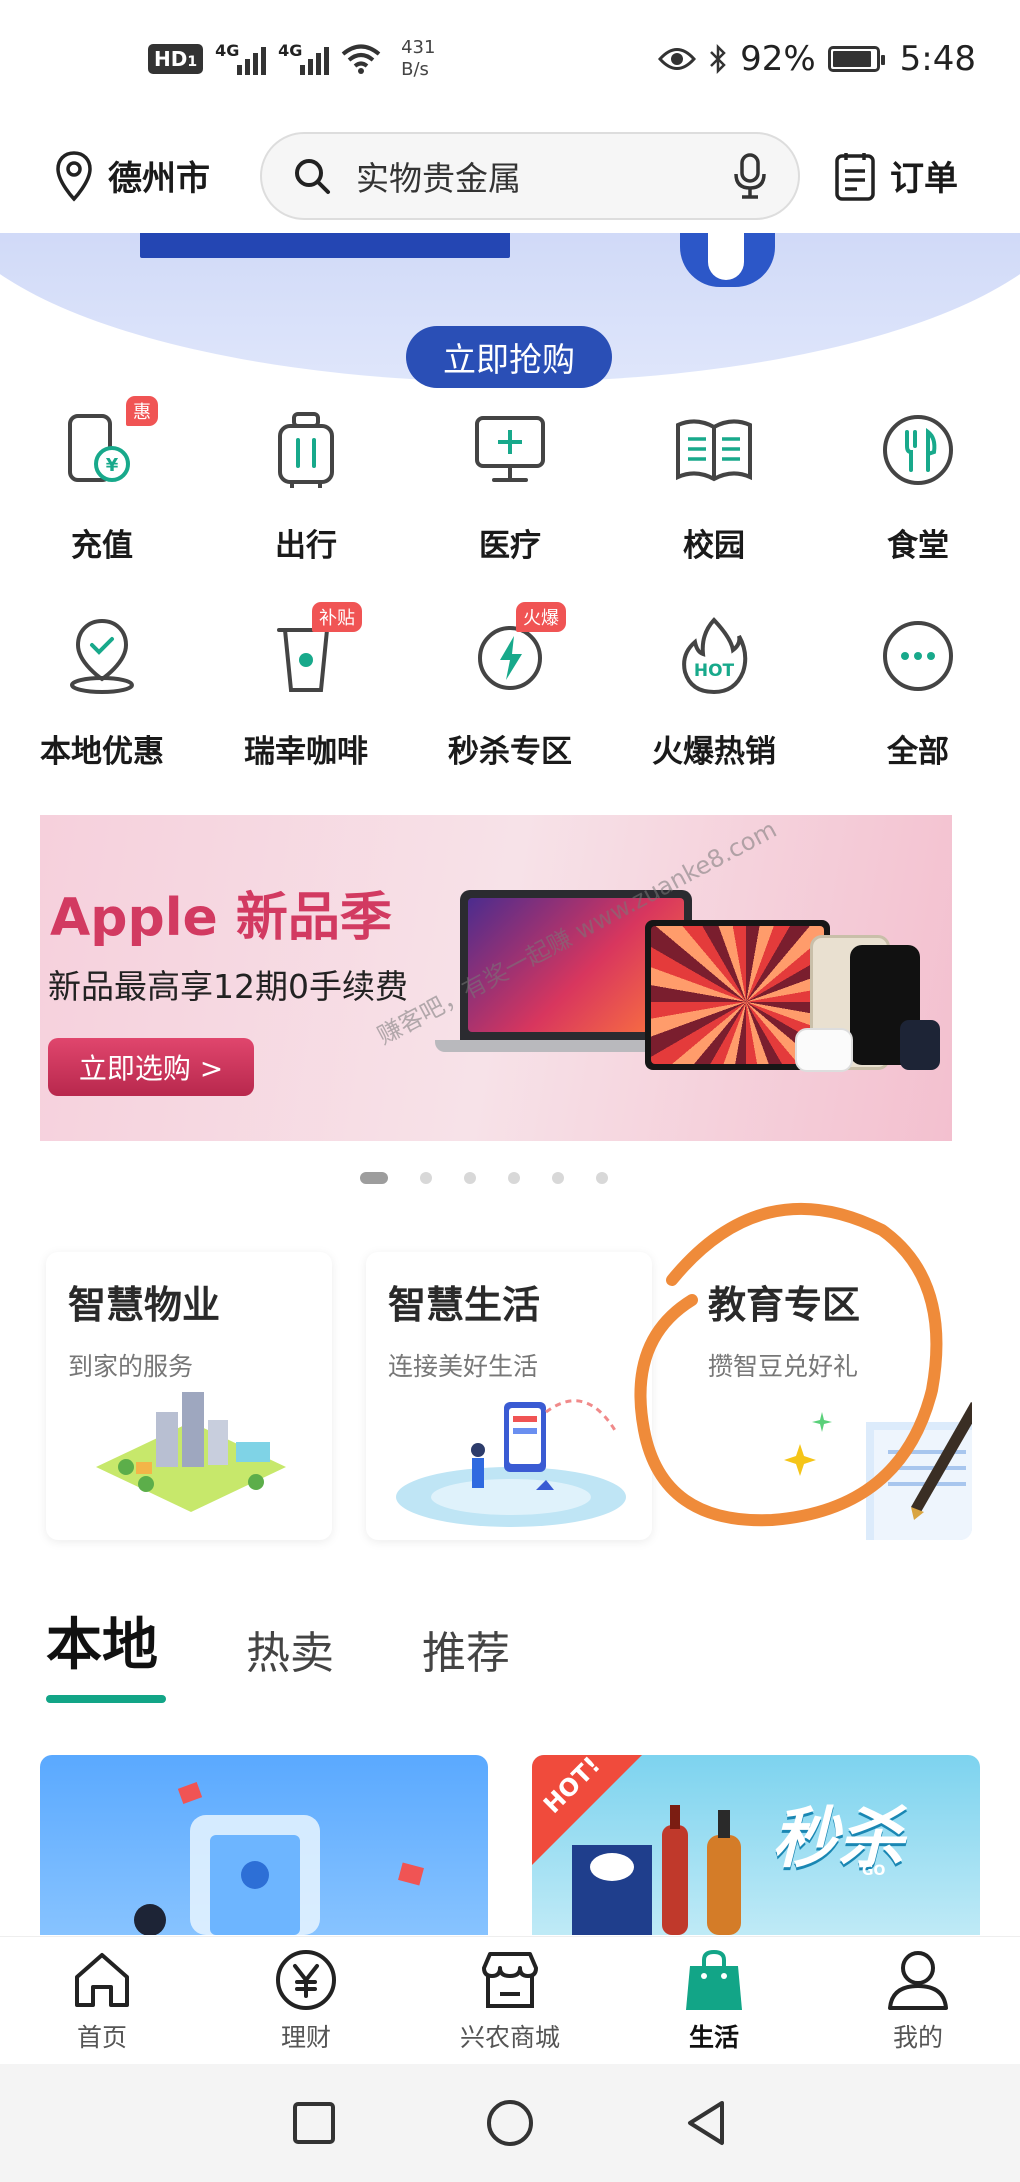 This screenshot has width=1020, height=2182. I want to click on signal-type-label-2: 4G, so click(290, 50).